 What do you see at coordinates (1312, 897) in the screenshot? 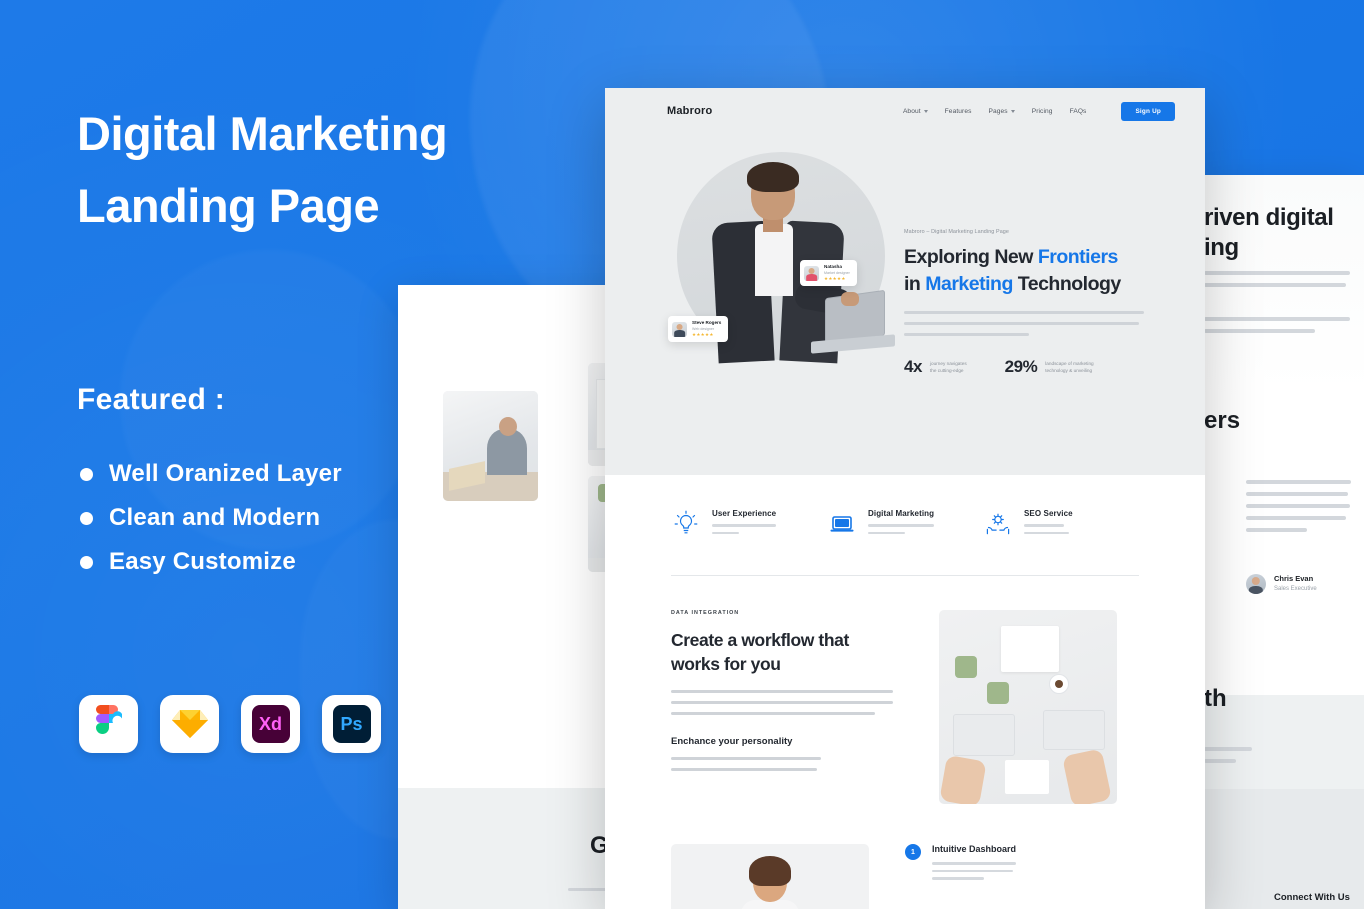
I see `connect-with-us-label: Connect With Us` at bounding box center [1312, 897].